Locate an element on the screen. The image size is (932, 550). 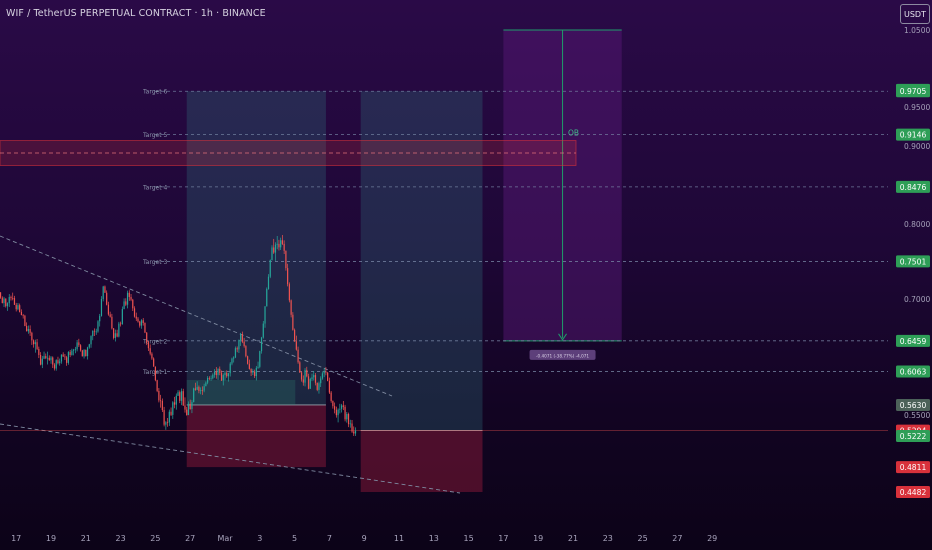
x-axis-tick-label: 5 is located at coordinates (294, 538).